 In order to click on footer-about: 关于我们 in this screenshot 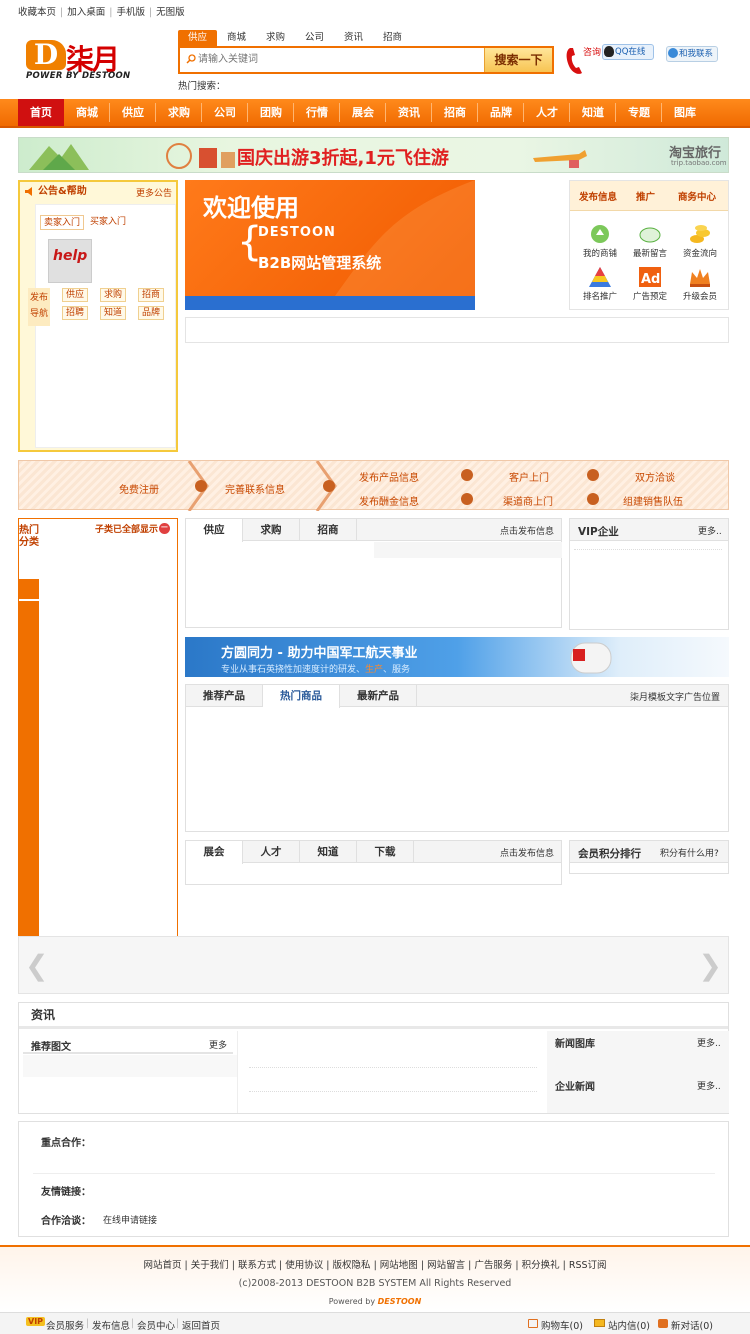, I will do `click(210, 1265)`.